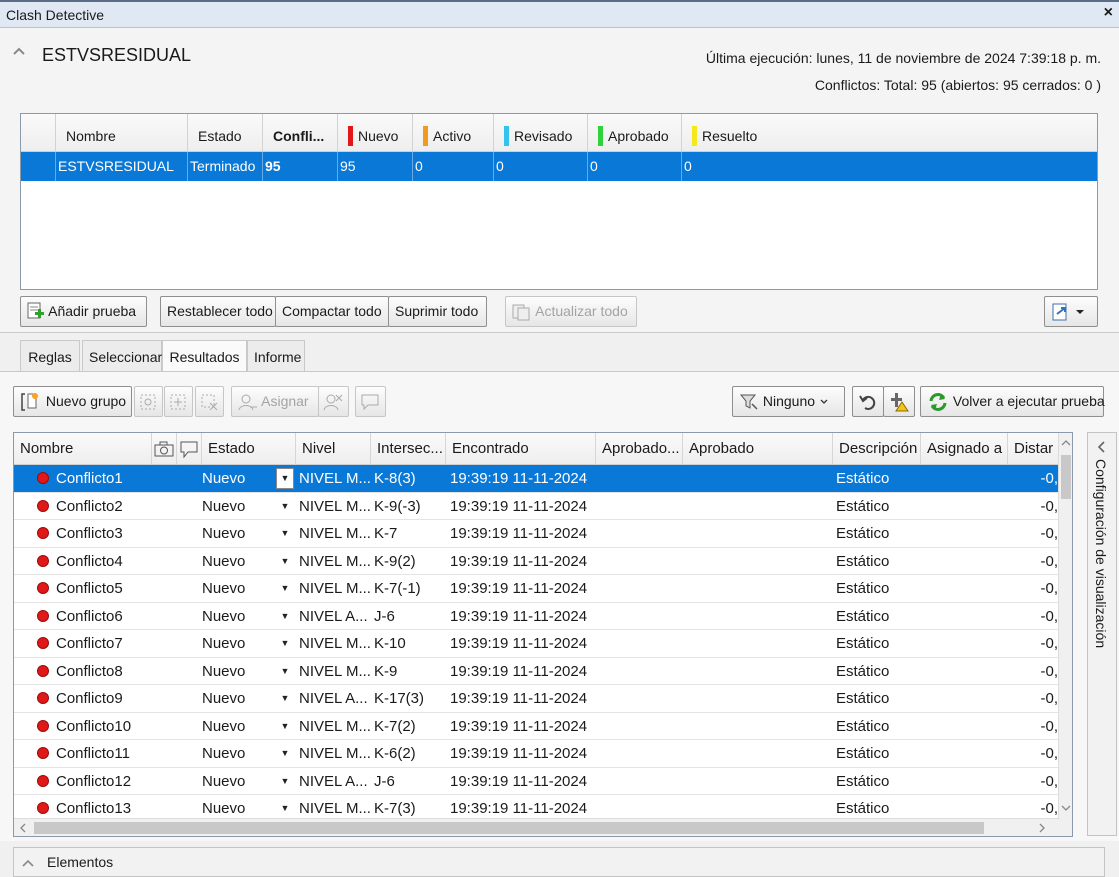 This screenshot has height=877, width=1119. What do you see at coordinates (332, 311) in the screenshot?
I see `compact-all-button: Compactar todo` at bounding box center [332, 311].